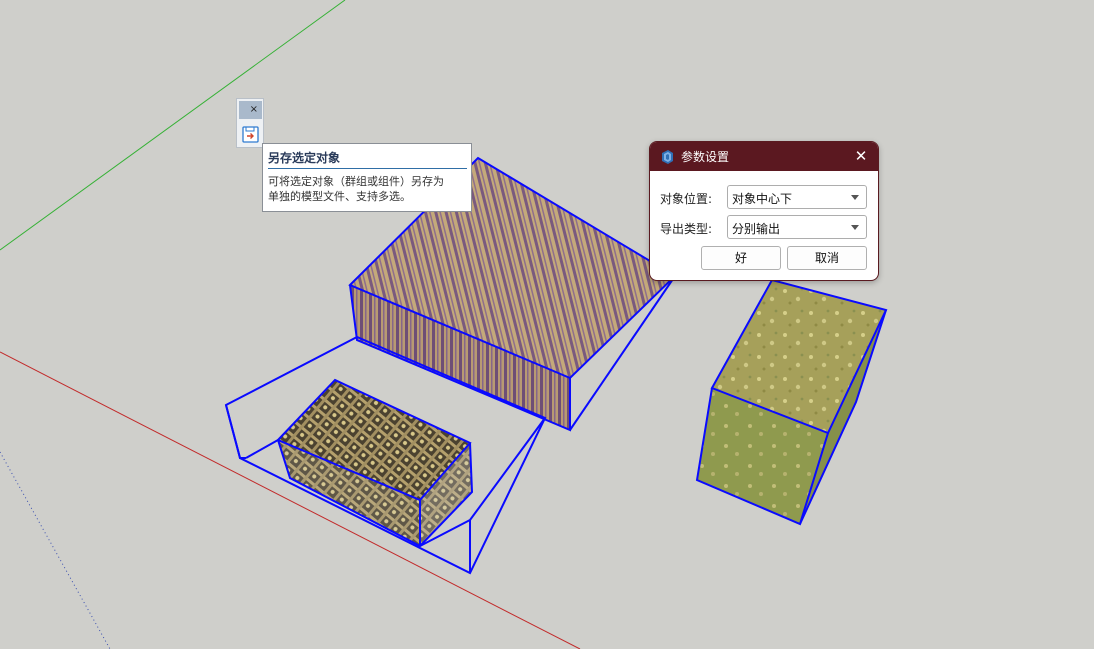 This screenshot has height=649, width=1094. I want to click on parameter-dialog: 参数设置 ✕ 对象位置: 对象中心下 导出类型: 分别输出 好 取消, so click(764, 211).